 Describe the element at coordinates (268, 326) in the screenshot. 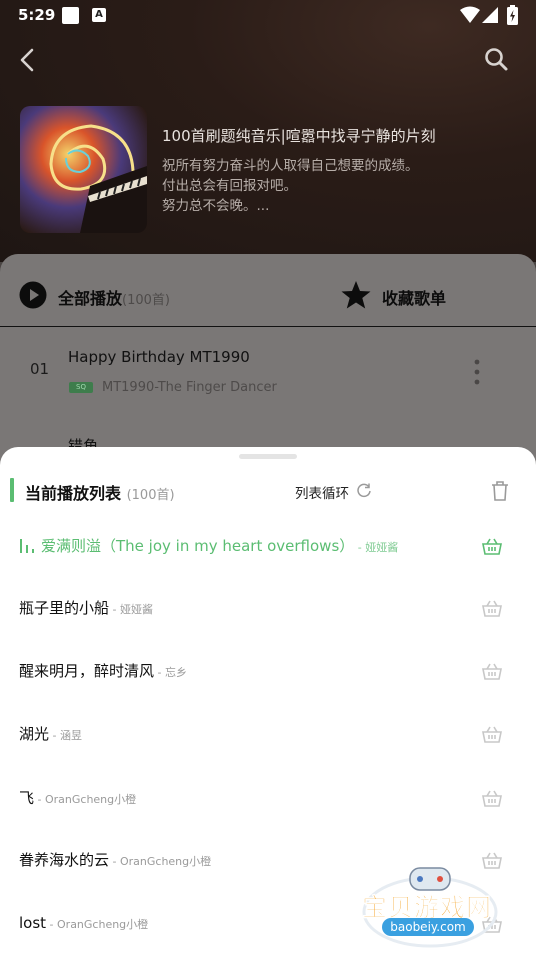

I see `divider` at that location.